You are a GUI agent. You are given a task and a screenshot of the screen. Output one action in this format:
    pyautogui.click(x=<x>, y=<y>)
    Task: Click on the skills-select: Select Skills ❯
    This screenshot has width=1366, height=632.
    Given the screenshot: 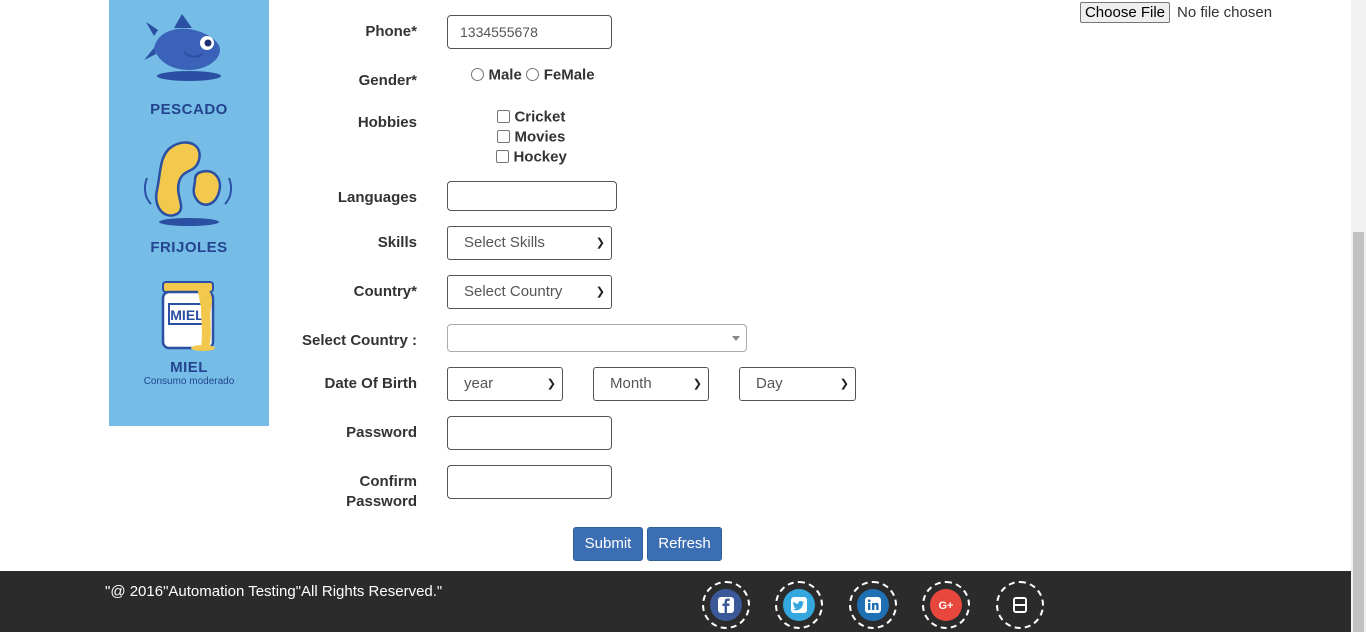 What is the action you would take?
    pyautogui.click(x=529, y=243)
    